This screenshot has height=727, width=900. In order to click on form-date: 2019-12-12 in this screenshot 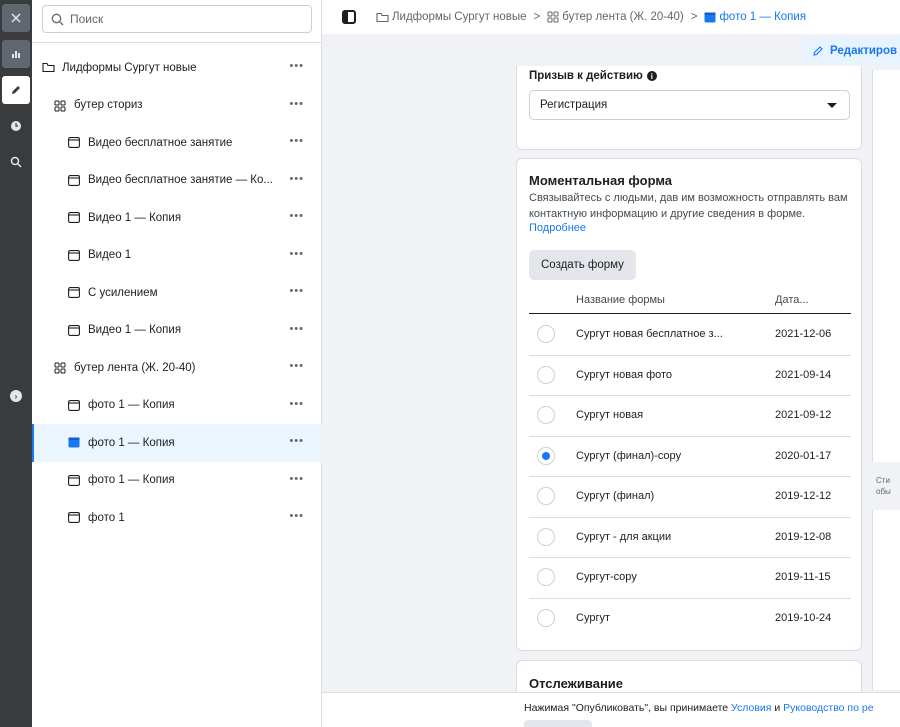, I will do `click(803, 496)`.